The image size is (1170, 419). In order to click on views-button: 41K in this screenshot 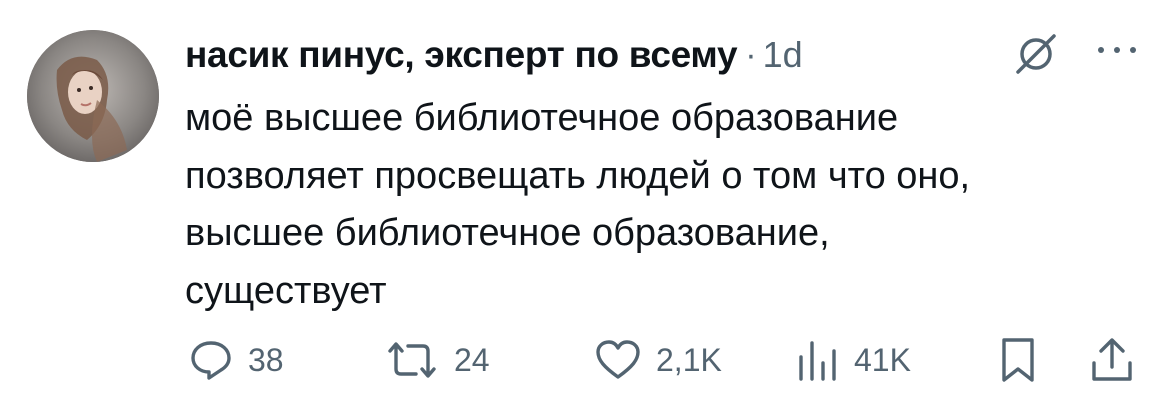, I will do `click(852, 360)`.